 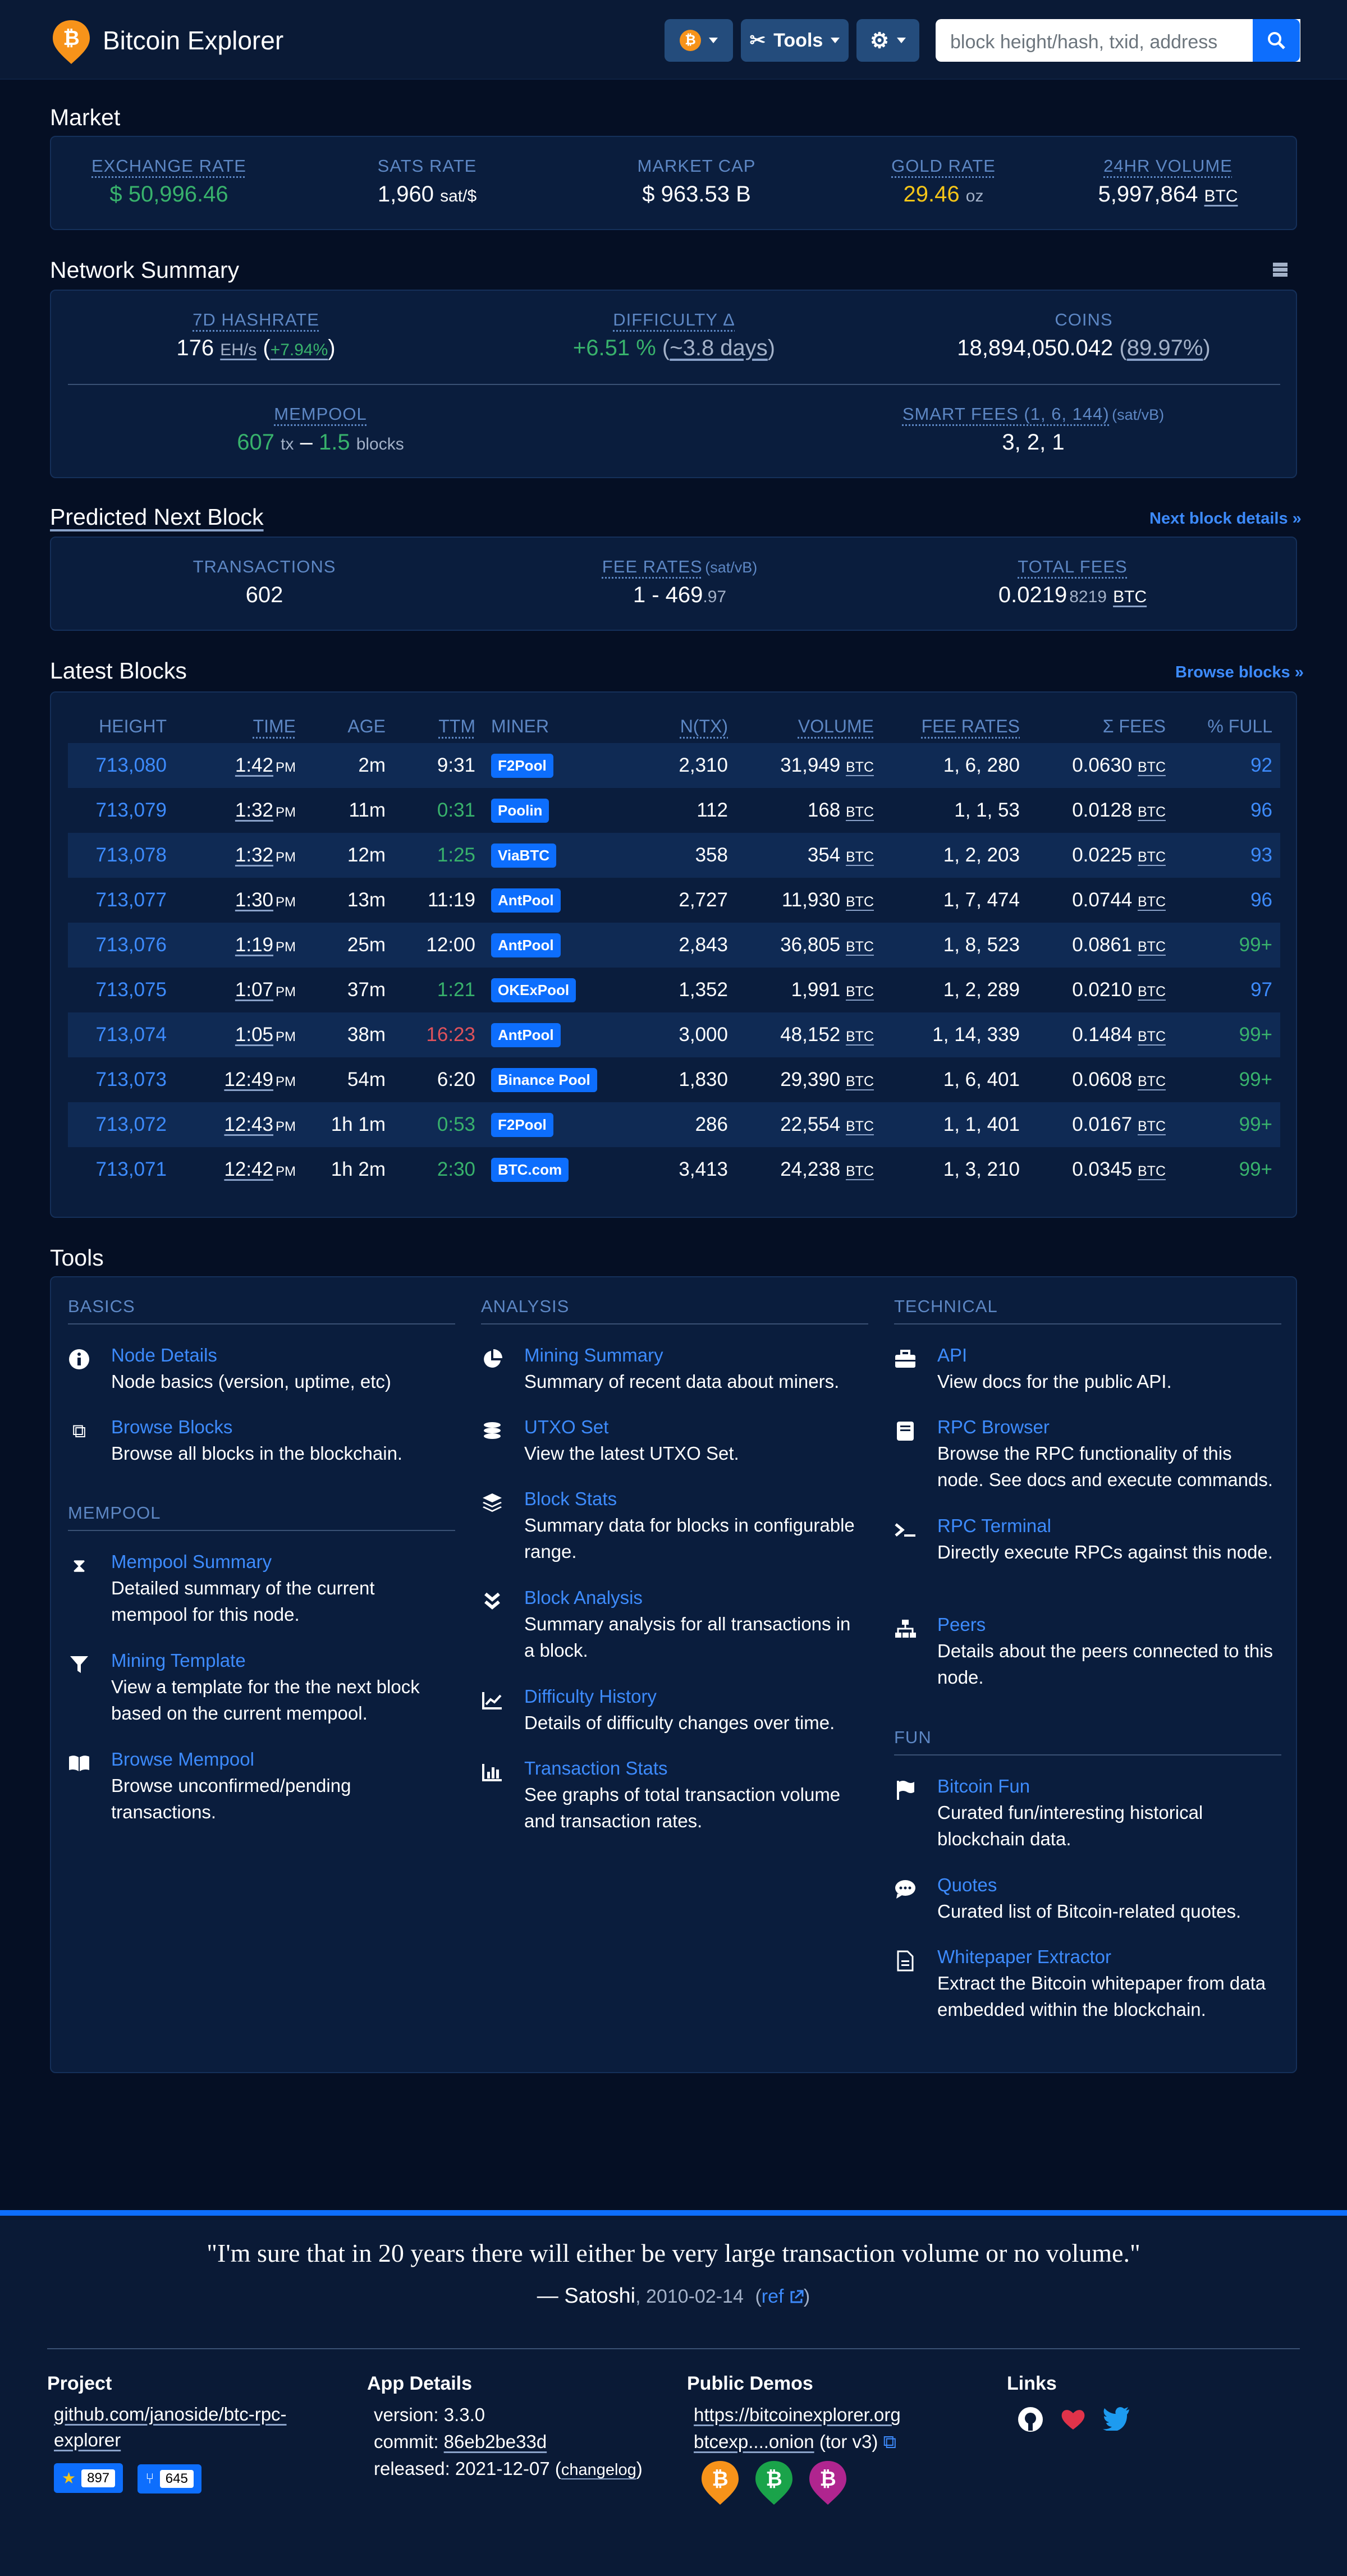 I want to click on predicted-block-heading: Predicted Next Block, so click(x=157, y=517).